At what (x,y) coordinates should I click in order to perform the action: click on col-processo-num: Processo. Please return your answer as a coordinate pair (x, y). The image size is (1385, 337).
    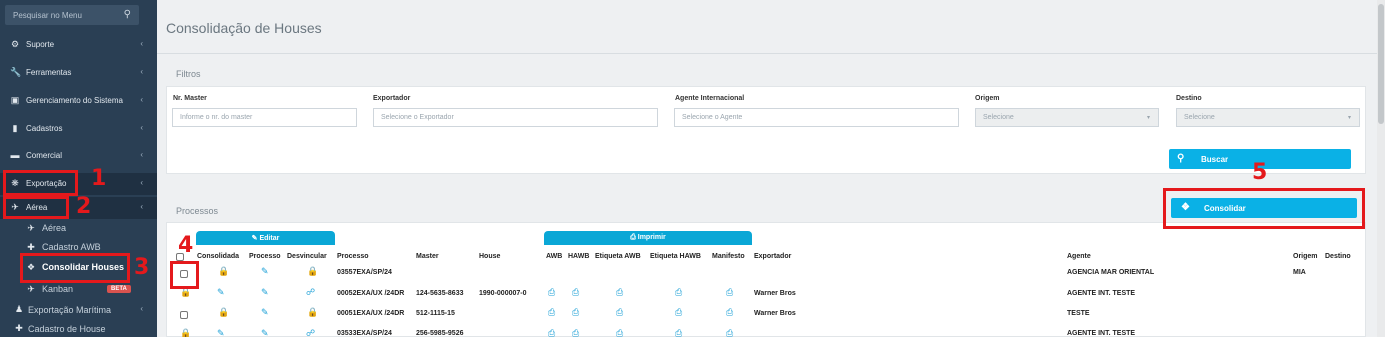
    Looking at the image, I should click on (353, 256).